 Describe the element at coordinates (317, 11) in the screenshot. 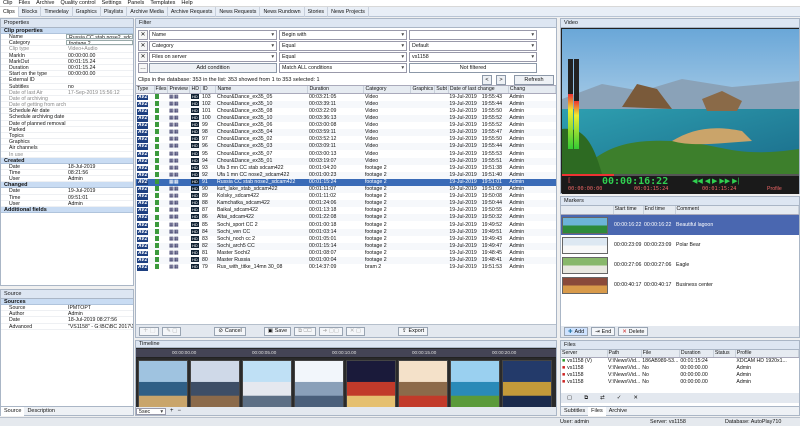

I see `main-tab: Stories` at that location.